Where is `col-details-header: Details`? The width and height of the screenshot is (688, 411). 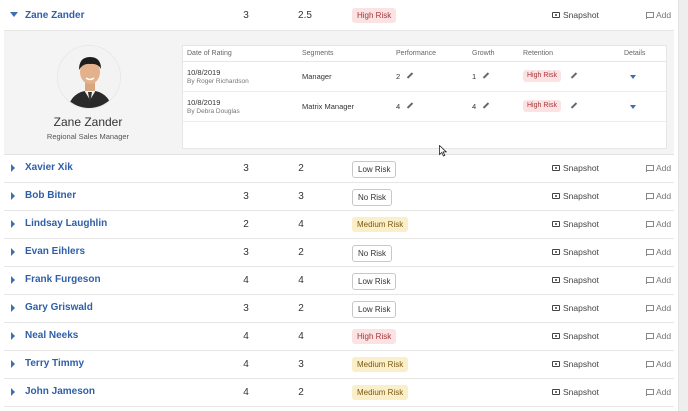
col-details-header: Details is located at coordinates (635, 53).